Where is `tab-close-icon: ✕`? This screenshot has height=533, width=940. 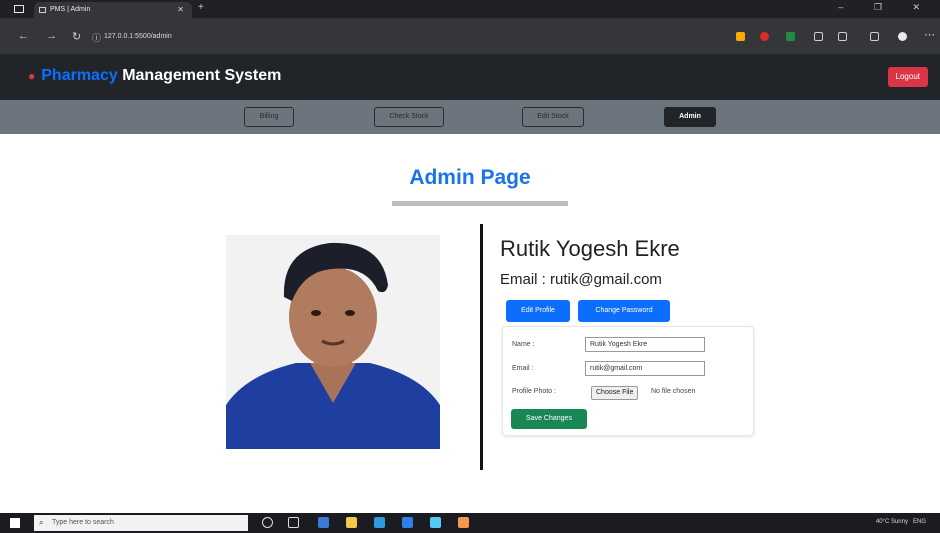
tab-close-icon: ✕ is located at coordinates (180, 10).